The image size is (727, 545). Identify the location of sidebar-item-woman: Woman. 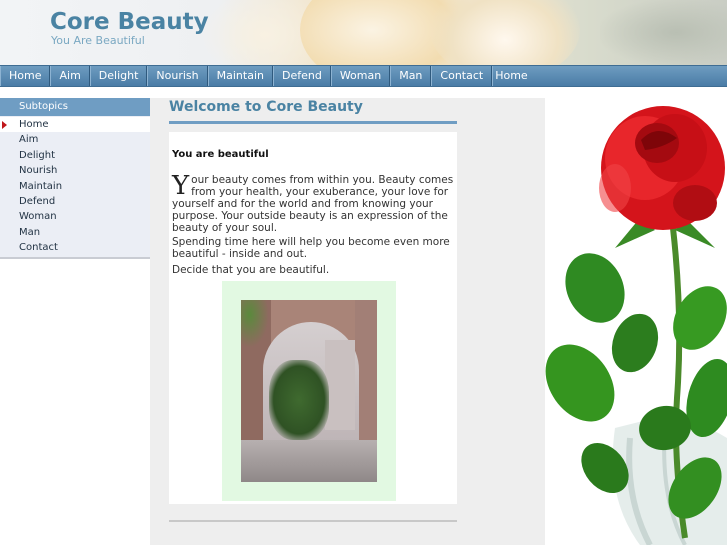
(75, 216).